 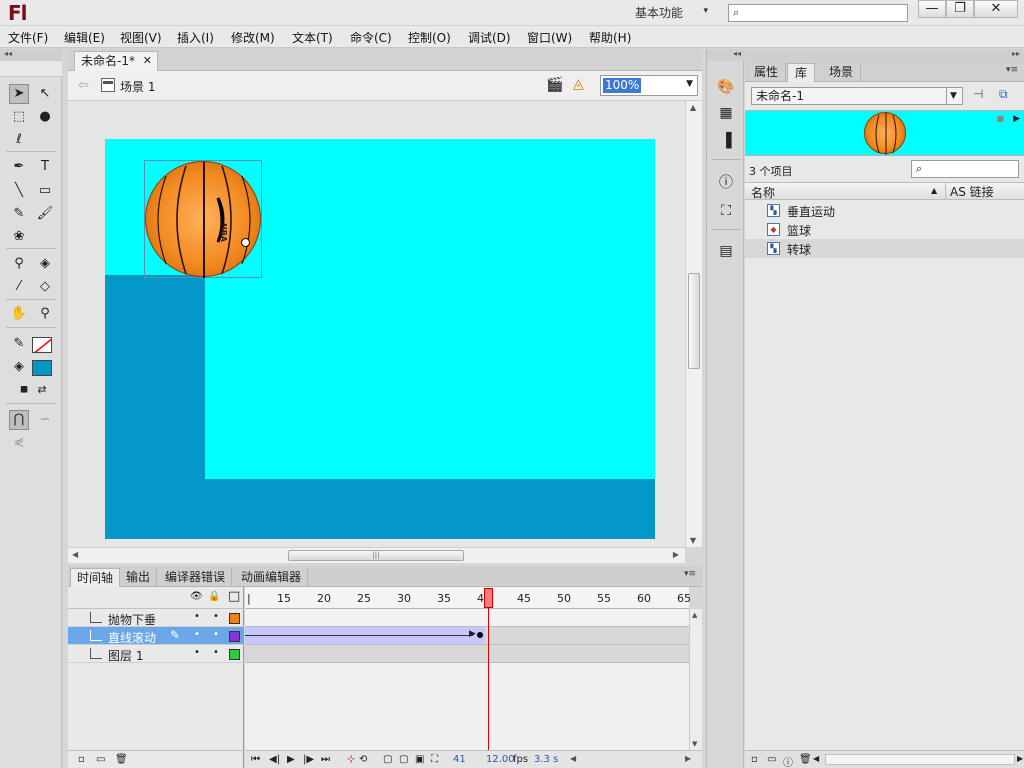 I want to click on edit-symbols-icon: ◬, so click(x=578, y=84).